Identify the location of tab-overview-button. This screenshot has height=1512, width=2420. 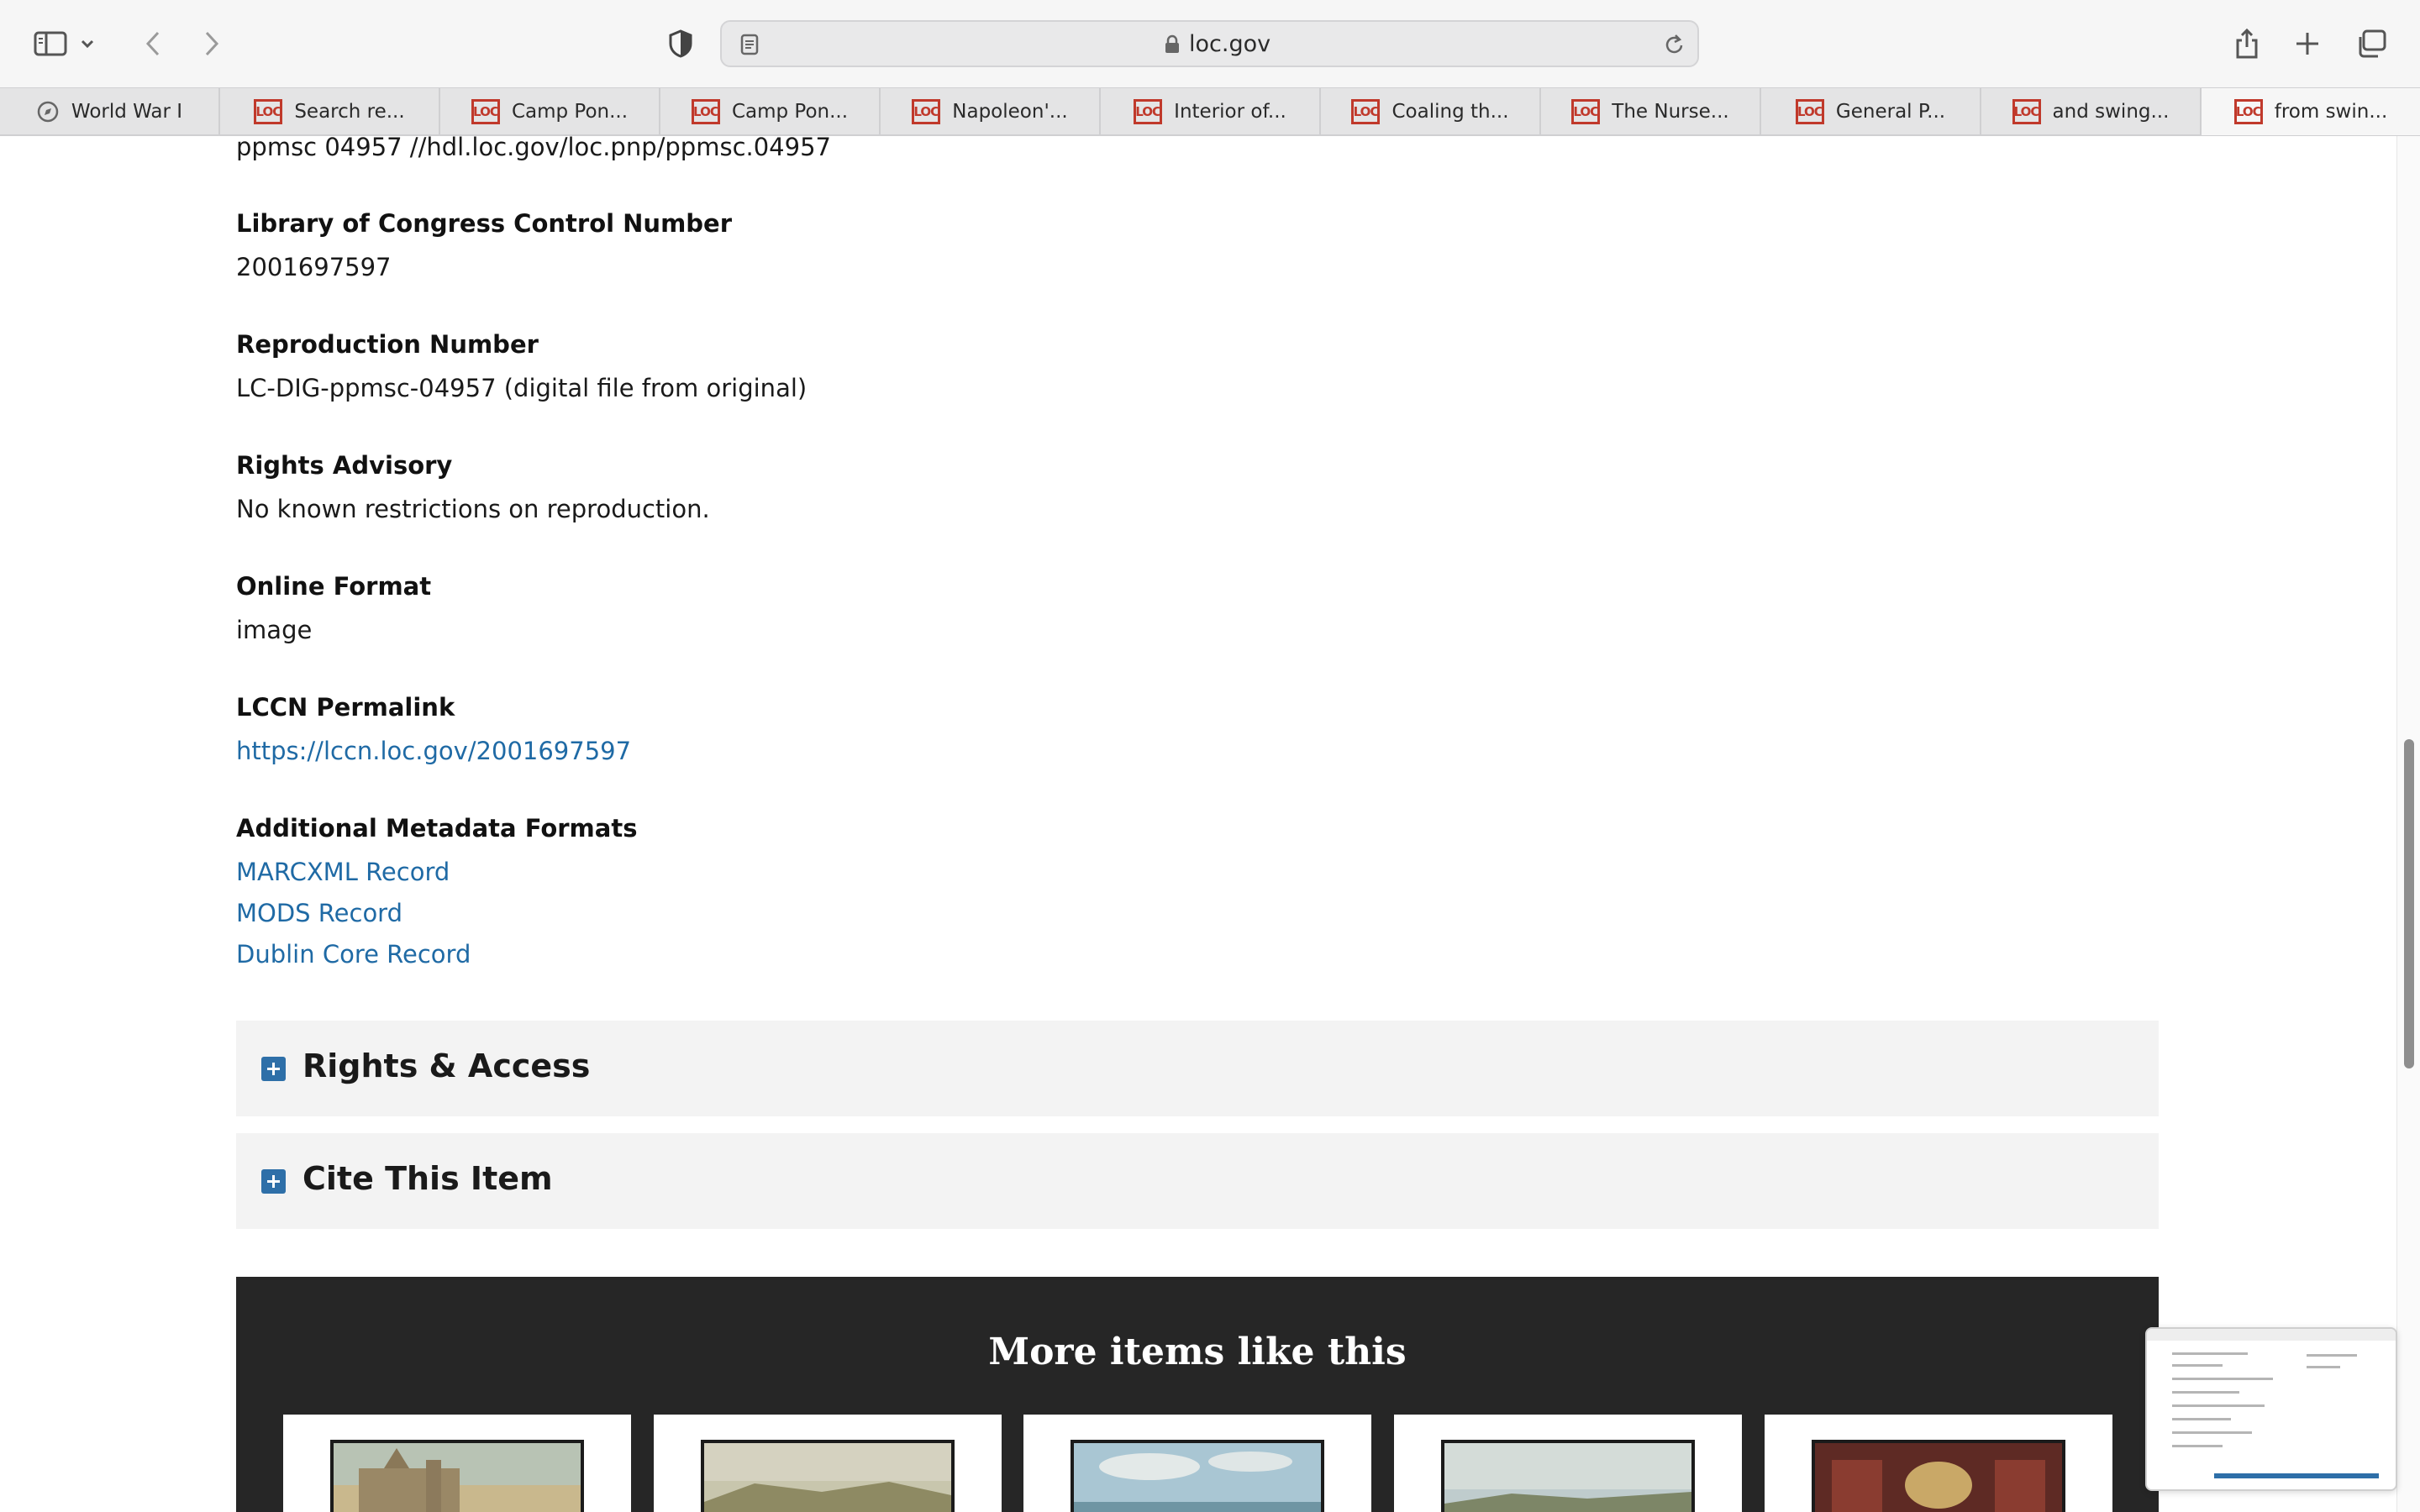
(2371, 43).